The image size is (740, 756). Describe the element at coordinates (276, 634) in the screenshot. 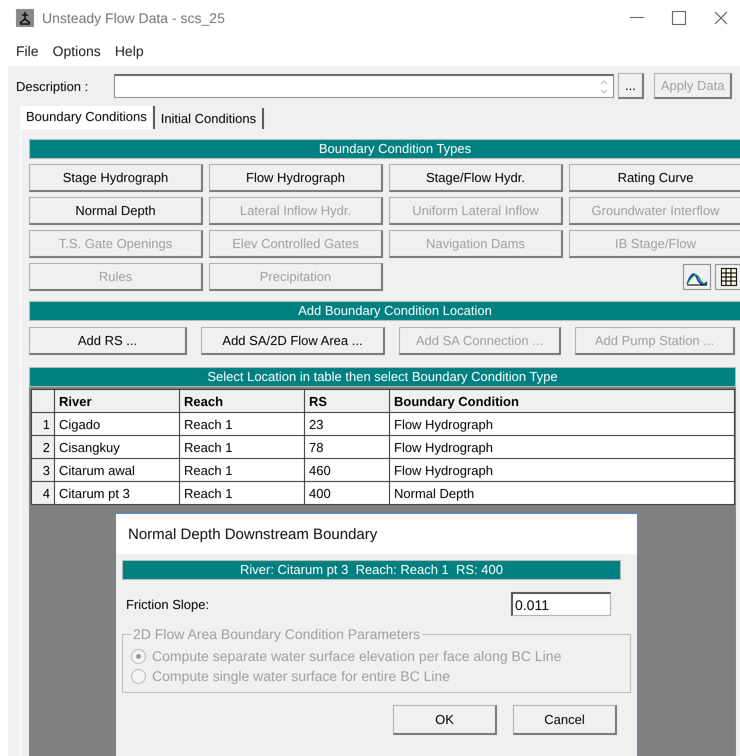

I see `group-legend: 2D Flow Area Boundary Condition Parameters` at that location.